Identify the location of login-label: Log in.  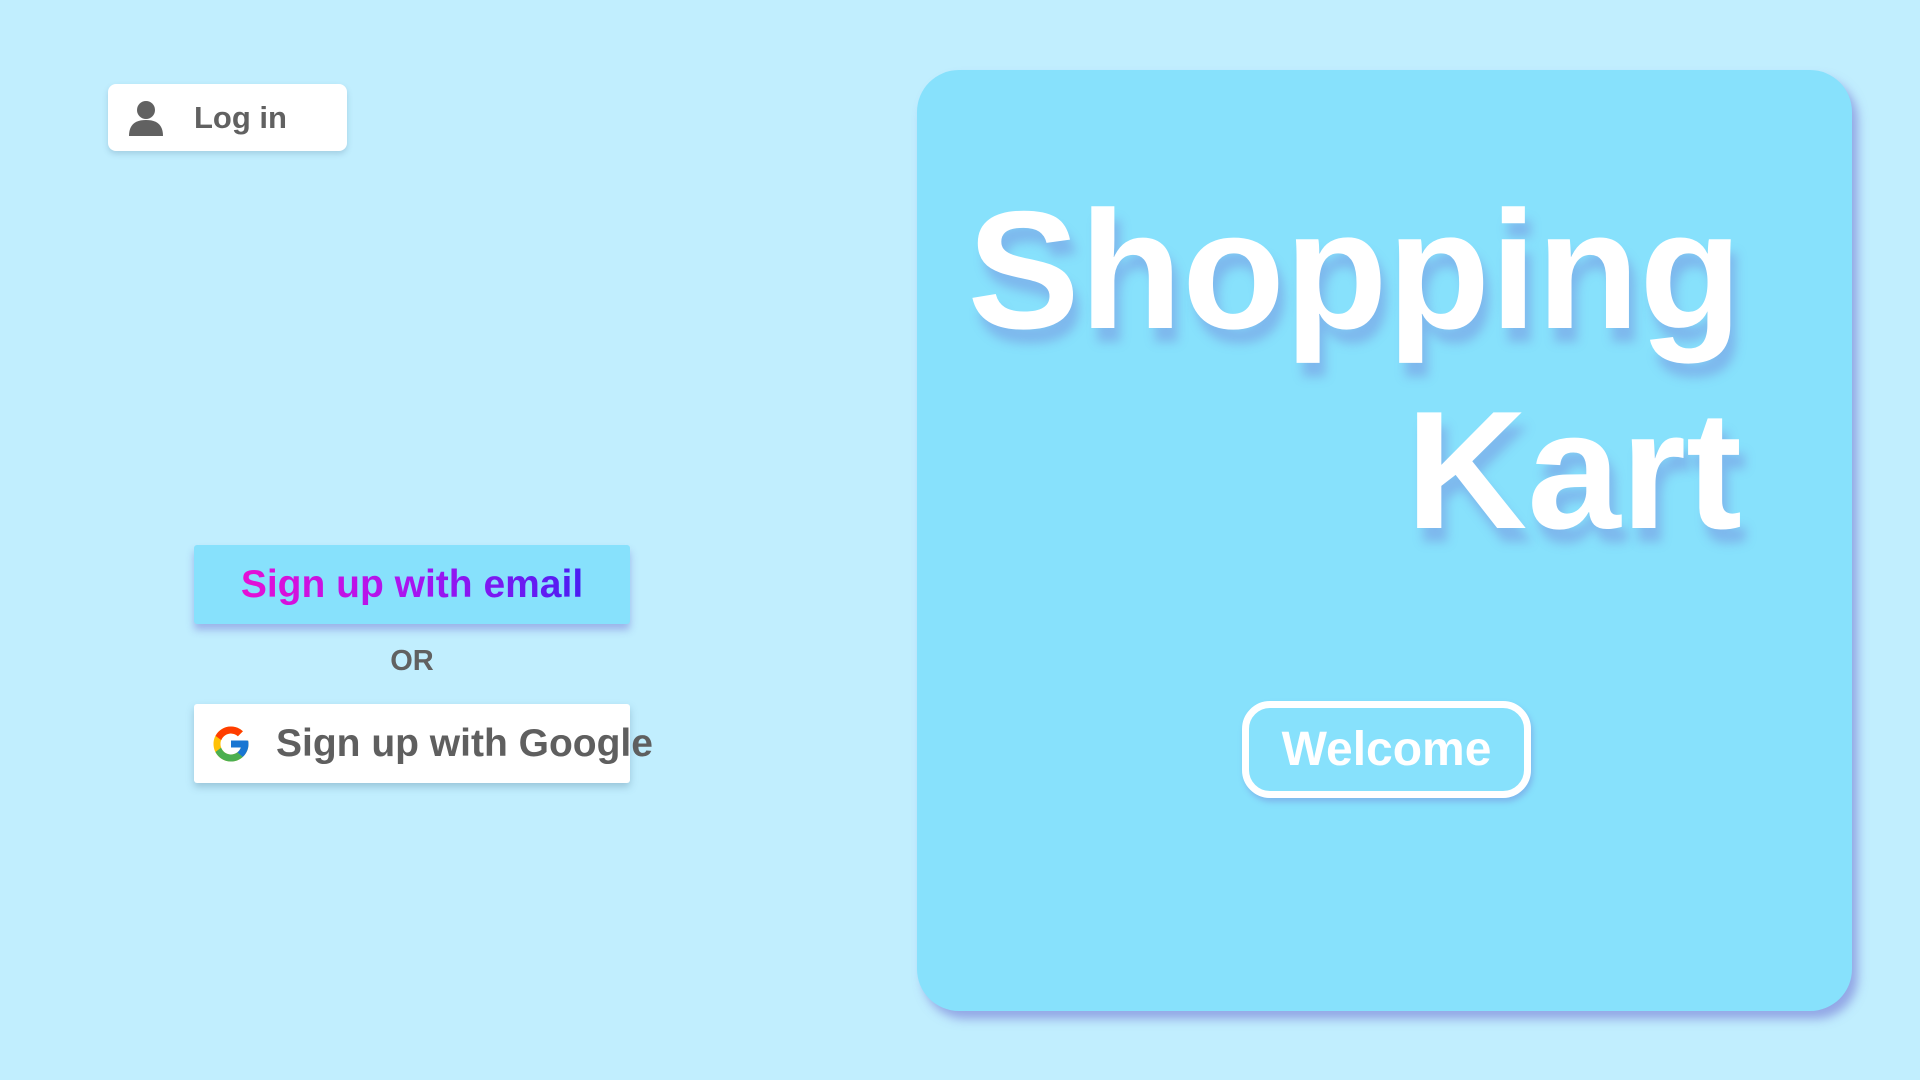
(240, 117).